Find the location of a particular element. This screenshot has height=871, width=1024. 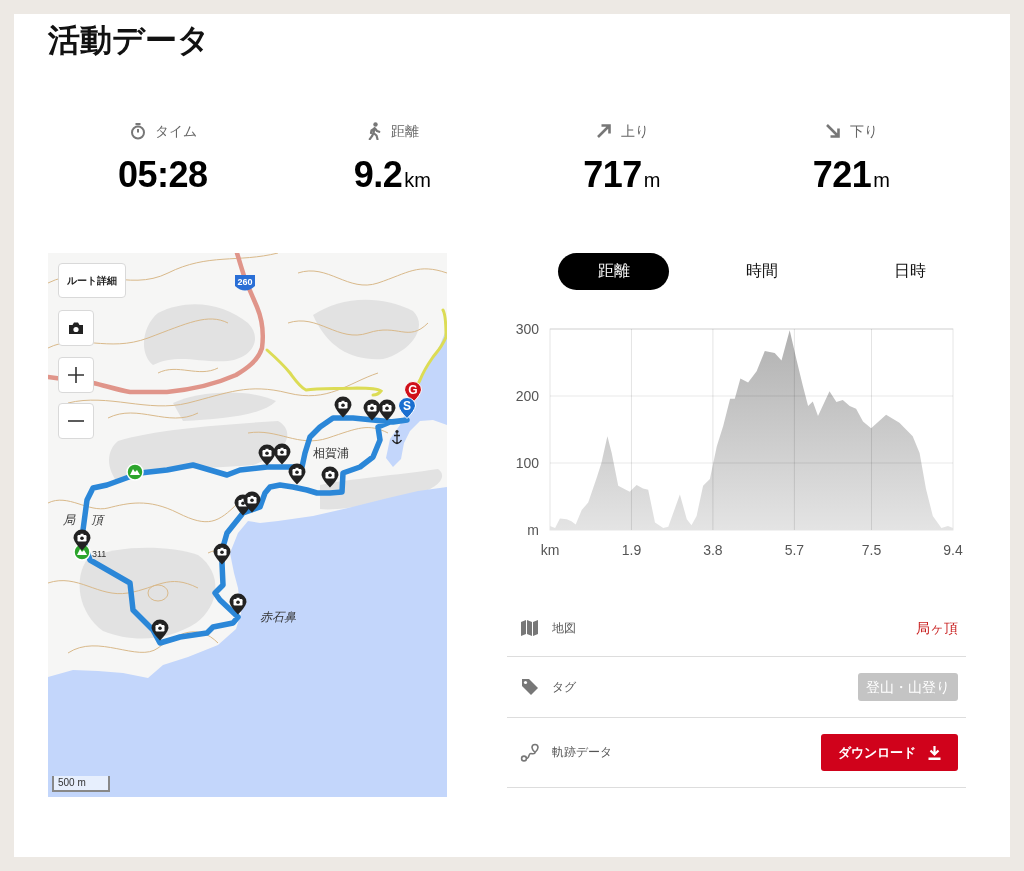

map-name-link: 局ヶ頂 is located at coordinates (937, 628).